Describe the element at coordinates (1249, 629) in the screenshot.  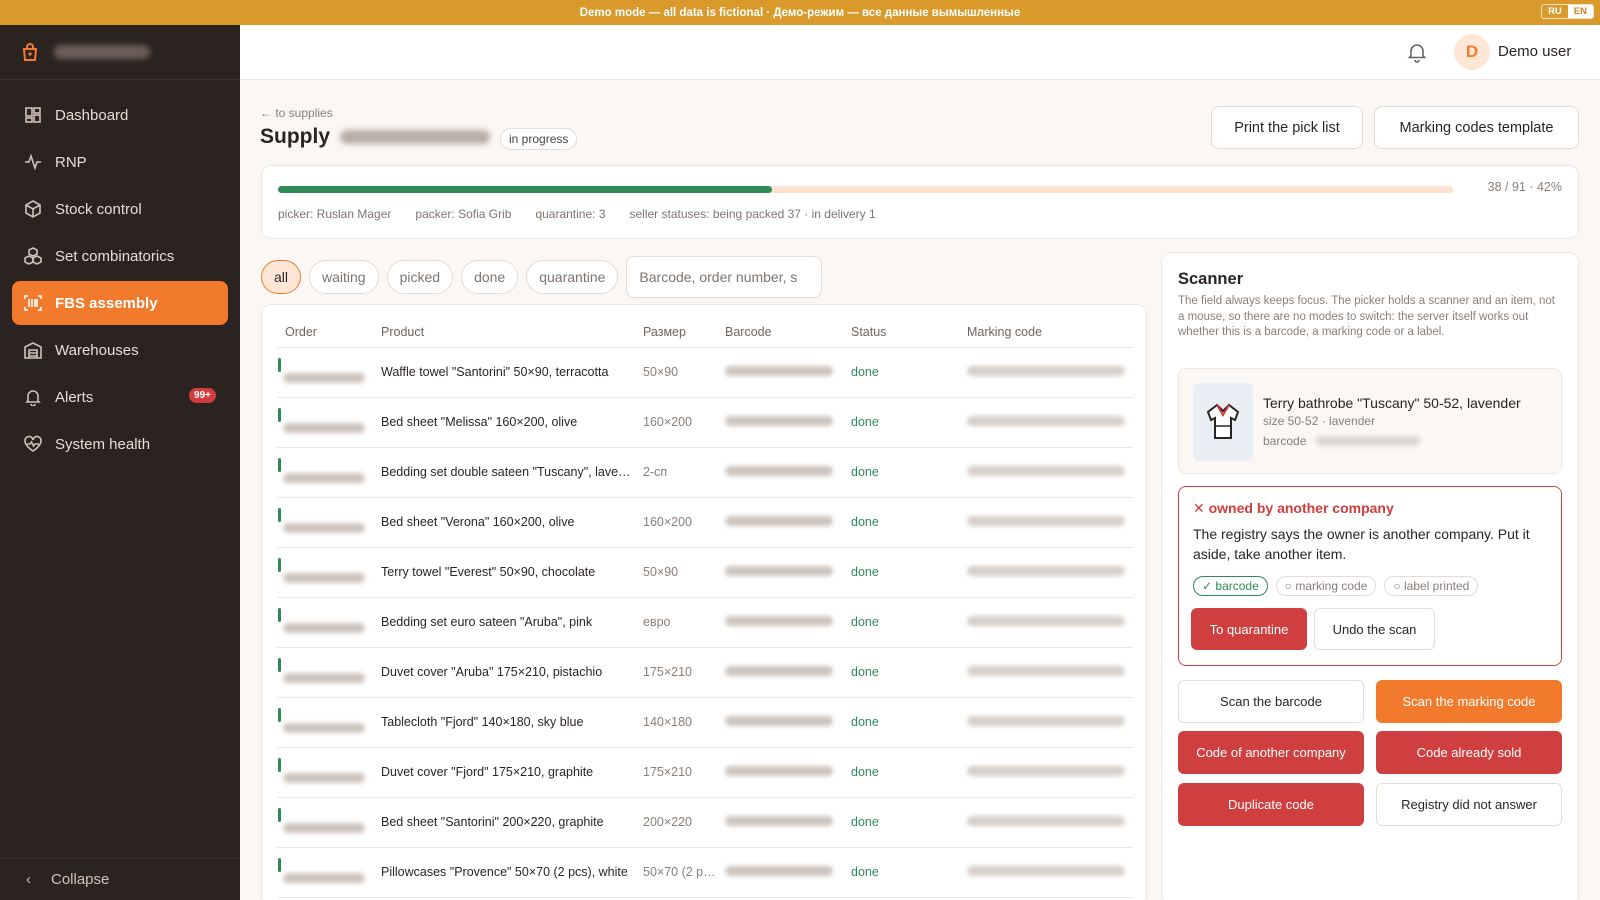
I see `to-quarantine-button: To quarantine` at that location.